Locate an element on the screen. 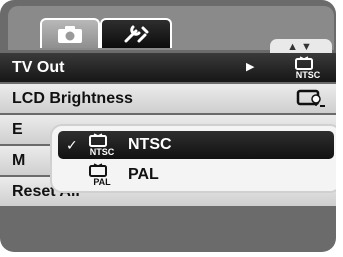 The width and height of the screenshot is (343, 257). option-label: PAL is located at coordinates (143, 174).